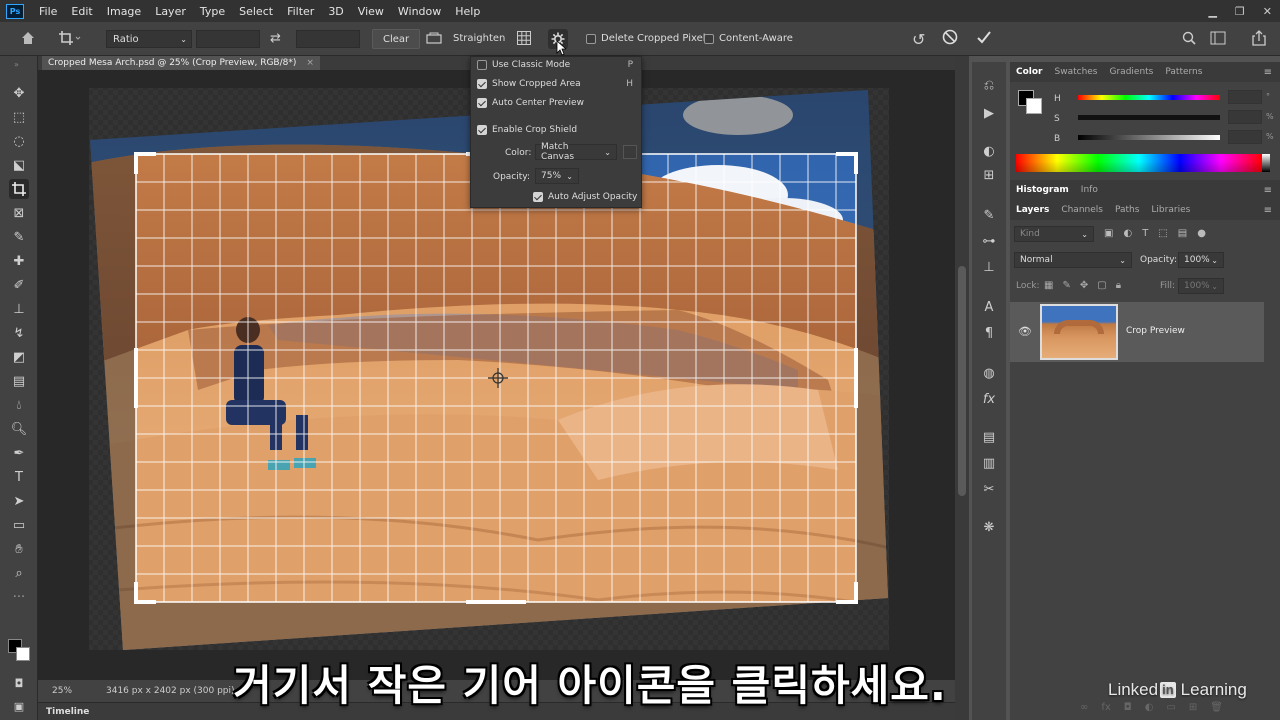 This screenshot has height=720, width=1280. Describe the element at coordinates (19, 501) in the screenshot. I see `path-selection-tool-icon: ➤` at that location.